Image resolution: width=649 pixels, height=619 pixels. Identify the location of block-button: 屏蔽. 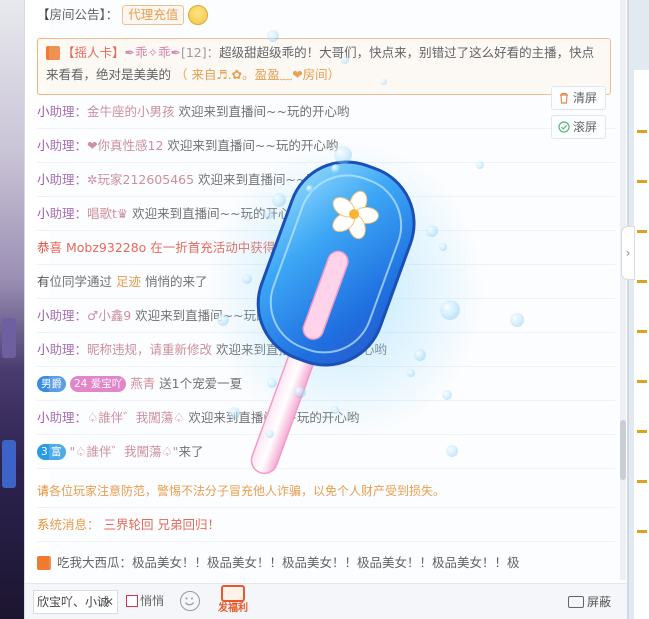
(589, 601).